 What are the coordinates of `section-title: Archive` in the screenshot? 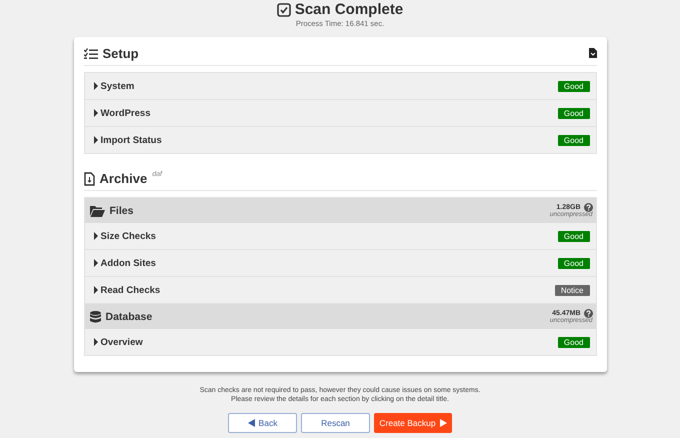 It's located at (124, 178).